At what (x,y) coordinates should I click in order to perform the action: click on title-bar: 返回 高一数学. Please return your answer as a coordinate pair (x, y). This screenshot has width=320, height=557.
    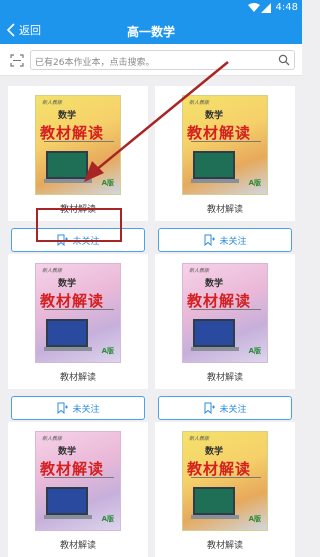
    Looking at the image, I should click on (151, 30).